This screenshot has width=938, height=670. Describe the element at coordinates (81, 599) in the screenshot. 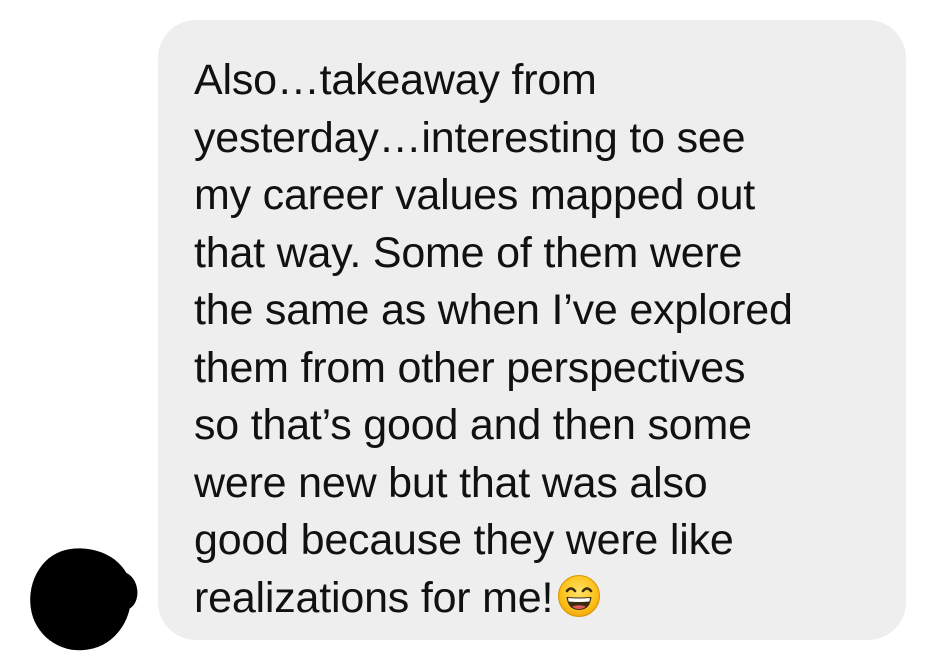

I see `avatar` at that location.